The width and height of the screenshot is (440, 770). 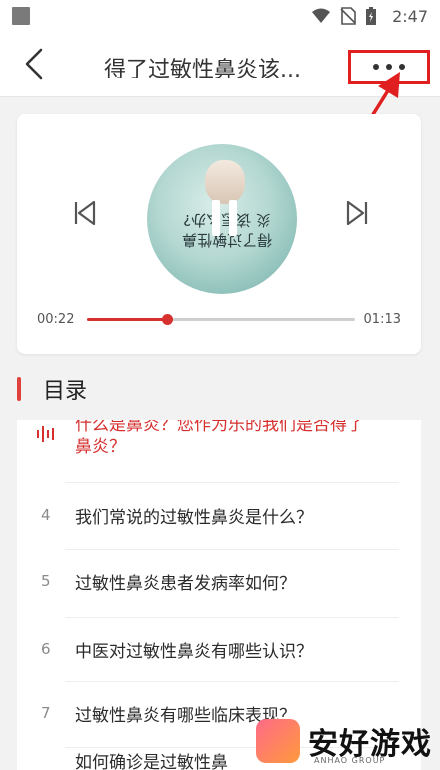 What do you see at coordinates (348, 741) in the screenshot?
I see `watermark: 安好游戏 ANHAO GROUP` at bounding box center [348, 741].